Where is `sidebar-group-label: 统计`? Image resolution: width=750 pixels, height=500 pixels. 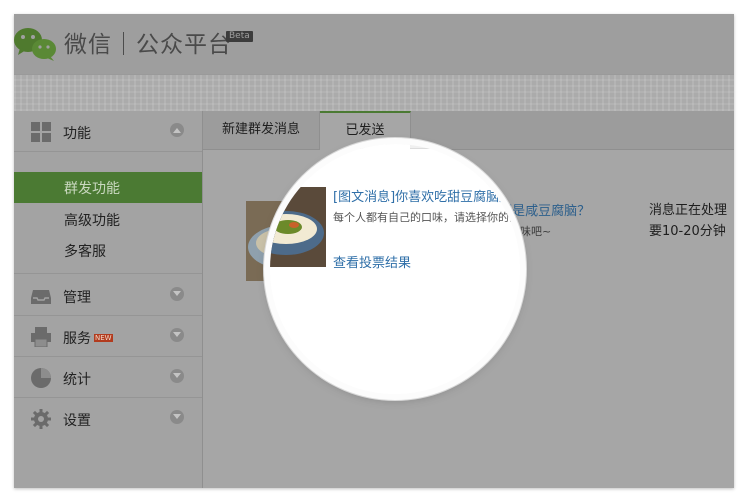
sidebar-group-label: 统计 is located at coordinates (77, 380).